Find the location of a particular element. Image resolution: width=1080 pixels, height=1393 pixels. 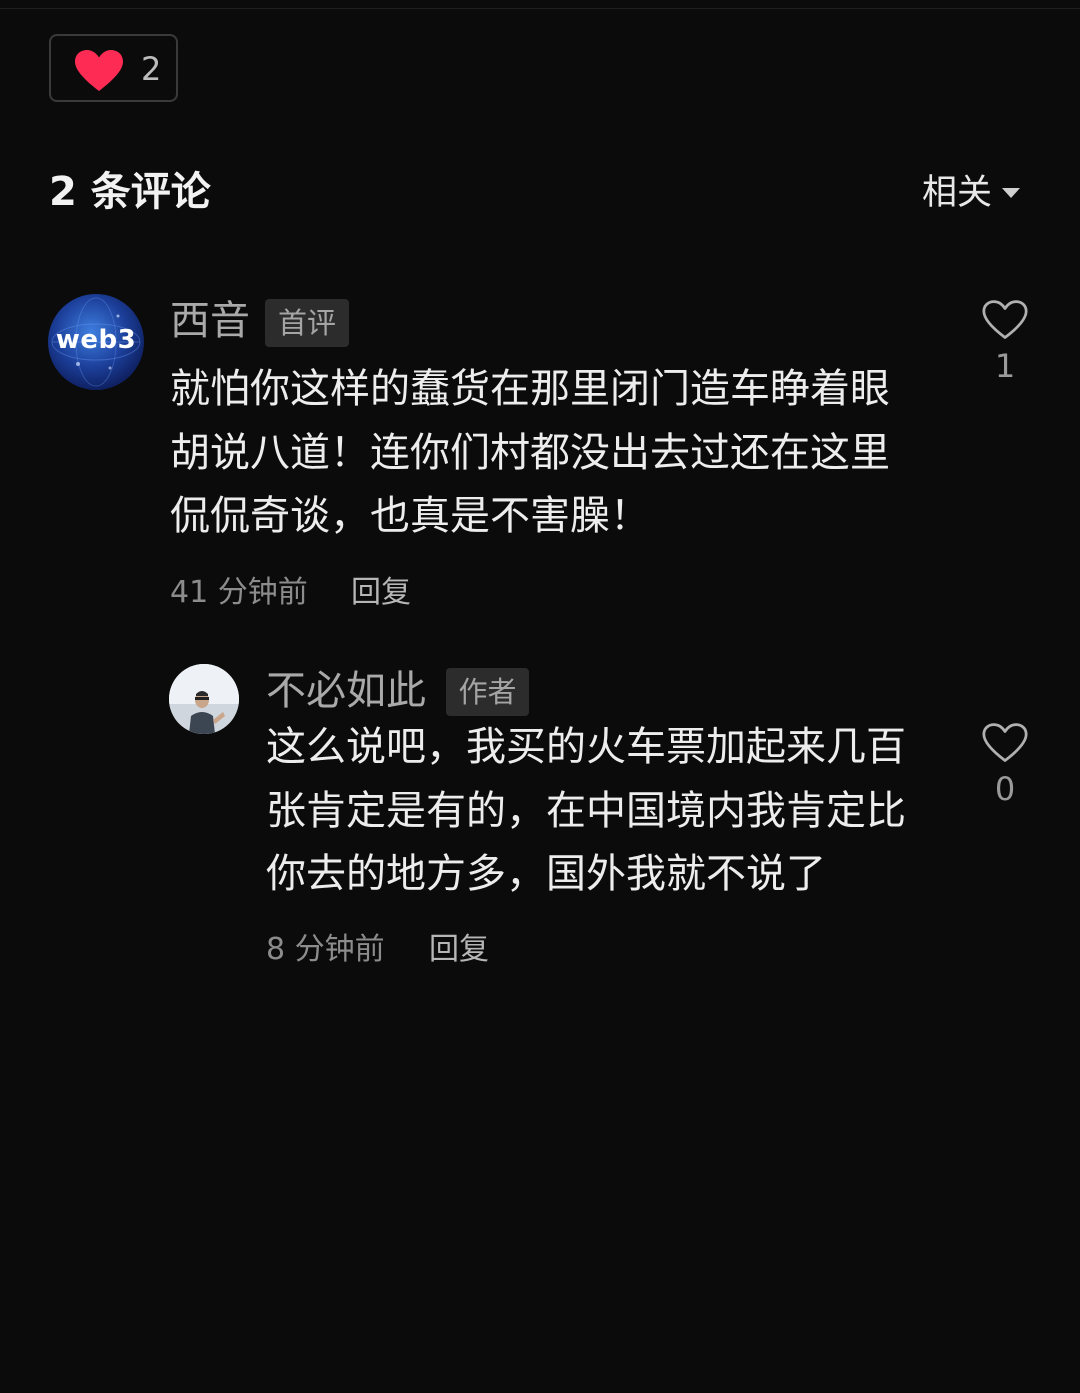

sort-dropdown: 相关 is located at coordinates (971, 193).